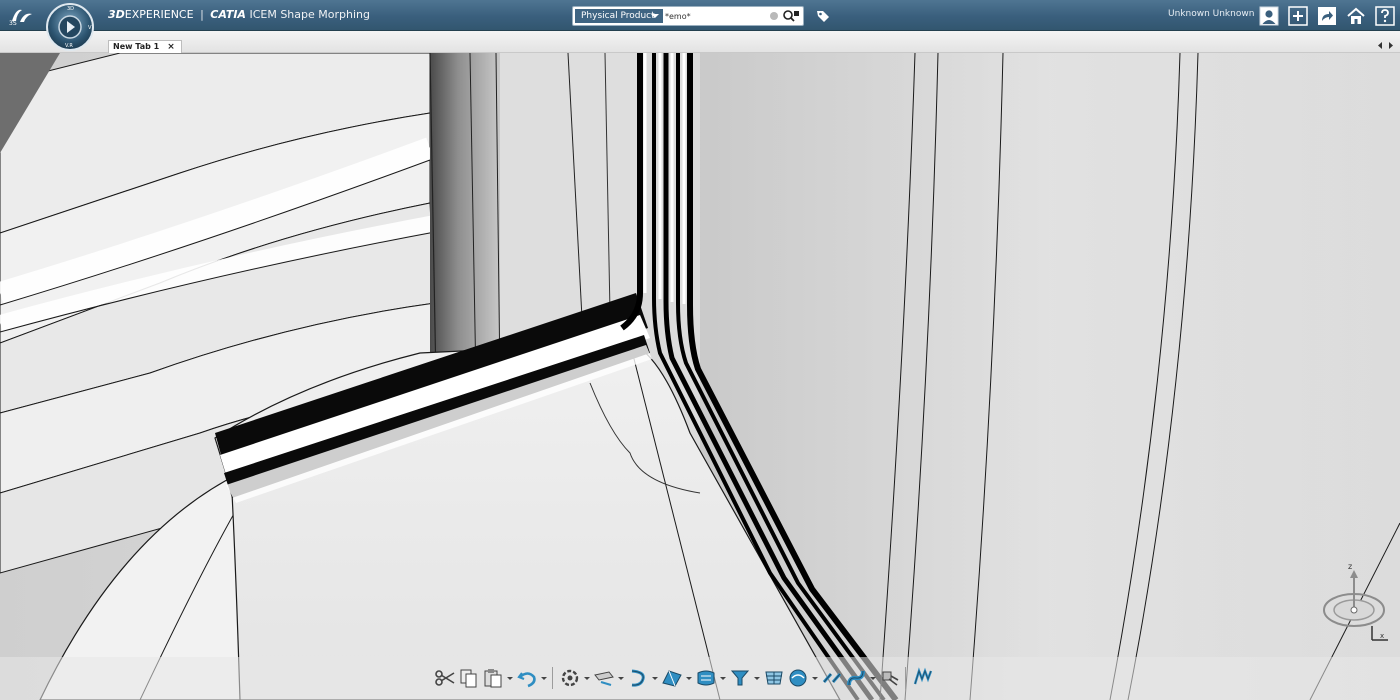 This screenshot has height=700, width=1400. Describe the element at coordinates (1382, 636) in the screenshot. I see `axis-x-label: x` at that location.